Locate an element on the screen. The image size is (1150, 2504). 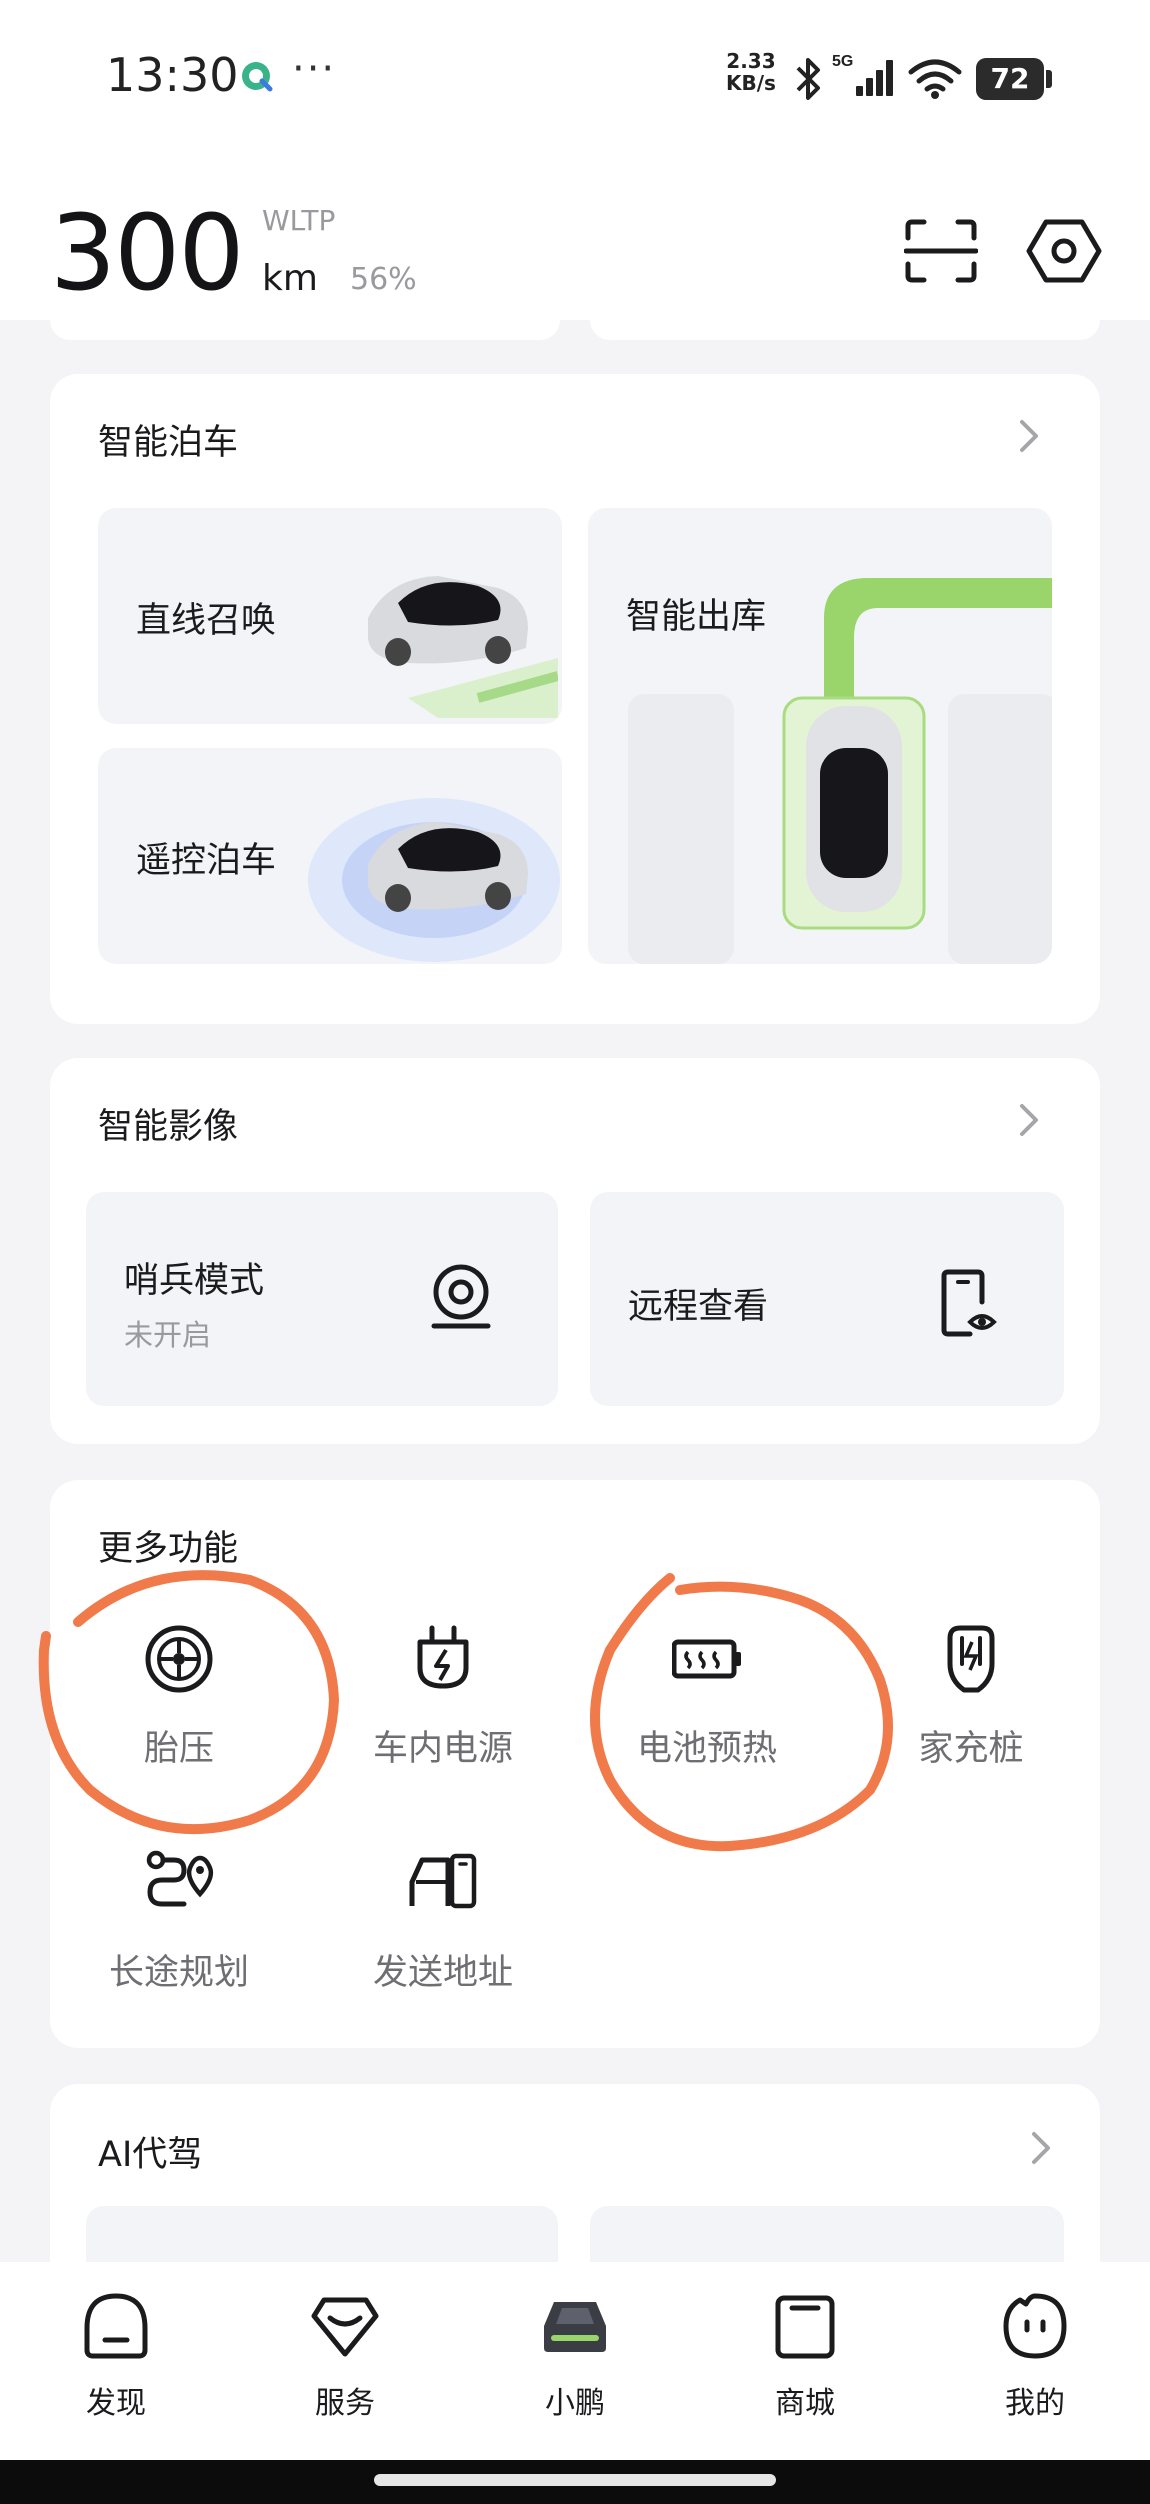
remote-car-illustration-icon is located at coordinates (434, 880).